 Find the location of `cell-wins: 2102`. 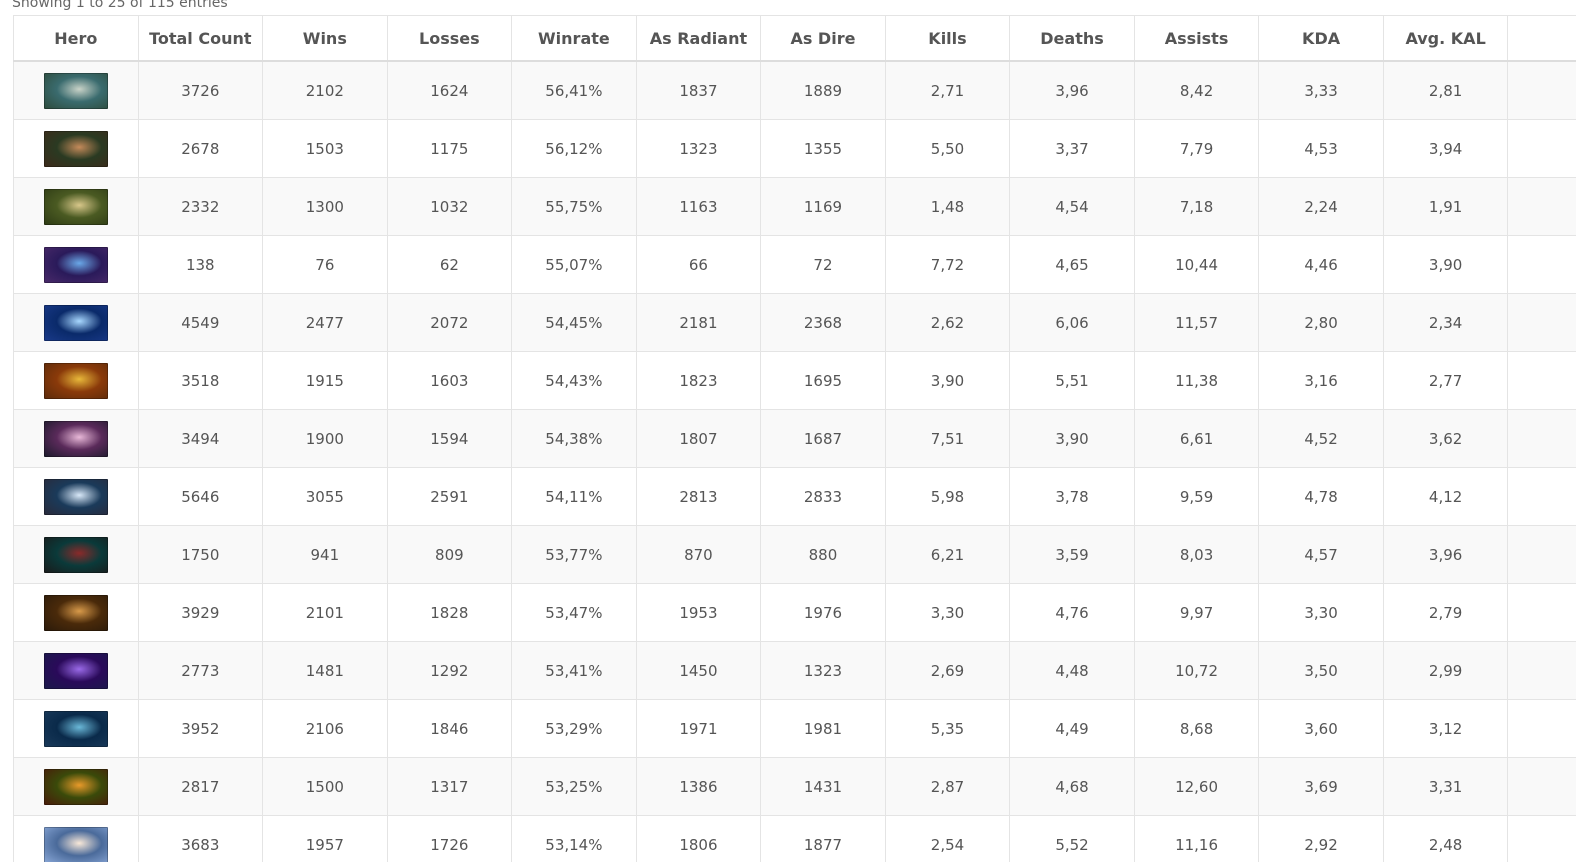

cell-wins: 2102 is located at coordinates (325, 90).